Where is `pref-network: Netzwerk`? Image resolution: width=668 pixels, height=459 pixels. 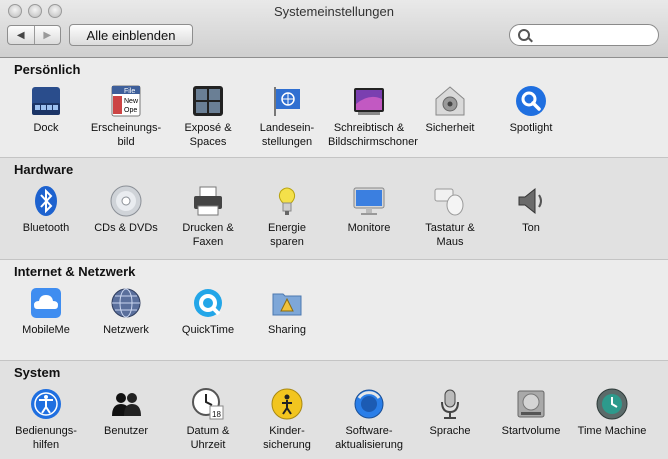
pref-network: Netzwerk is located at coordinates (126, 312).